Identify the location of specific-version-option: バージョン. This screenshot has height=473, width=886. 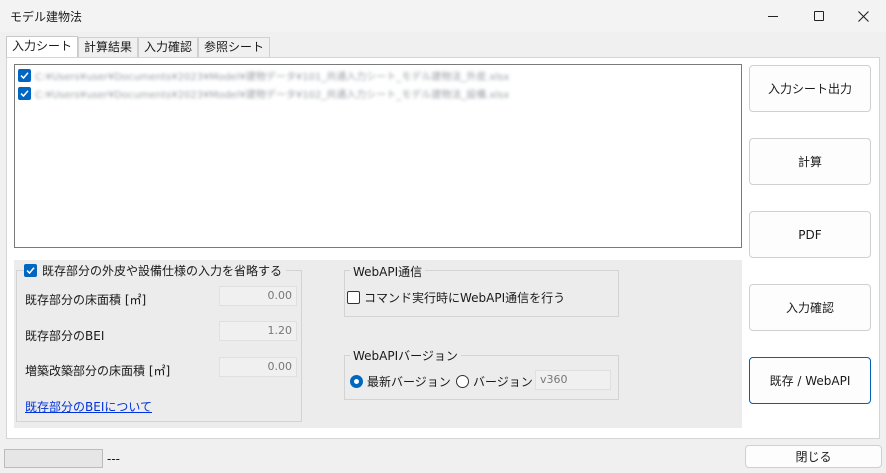
(494, 381).